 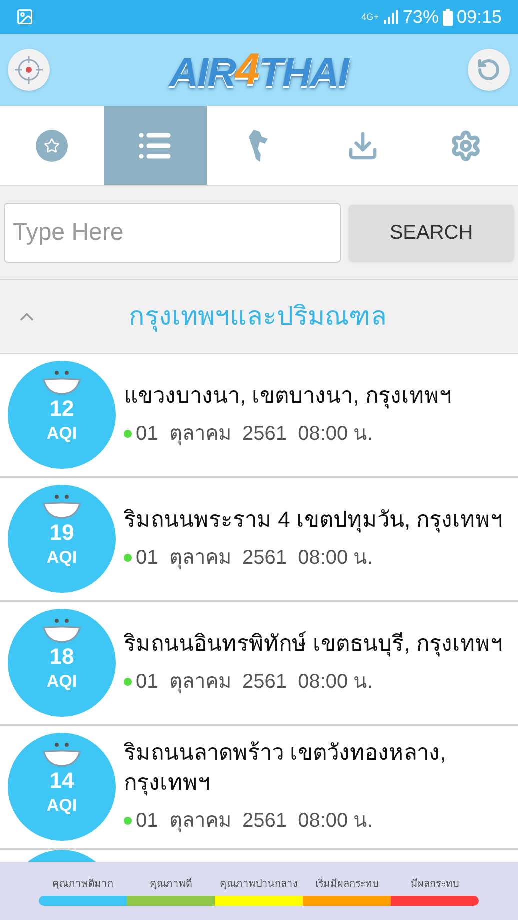 What do you see at coordinates (52, 146) in the screenshot?
I see `star-badge-icon` at bounding box center [52, 146].